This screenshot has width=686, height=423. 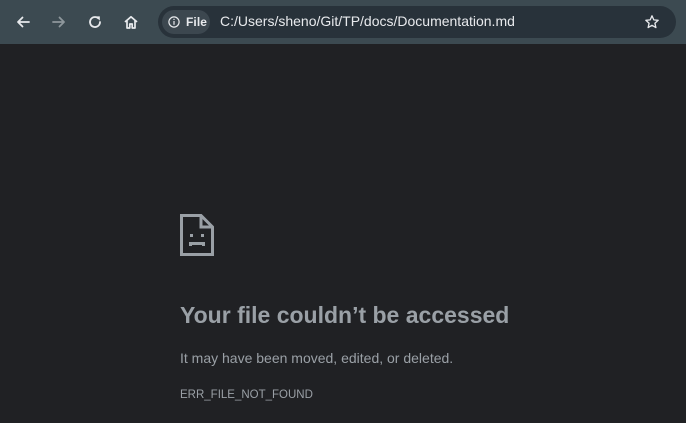 I want to click on site-info-chip: File, so click(x=186, y=22).